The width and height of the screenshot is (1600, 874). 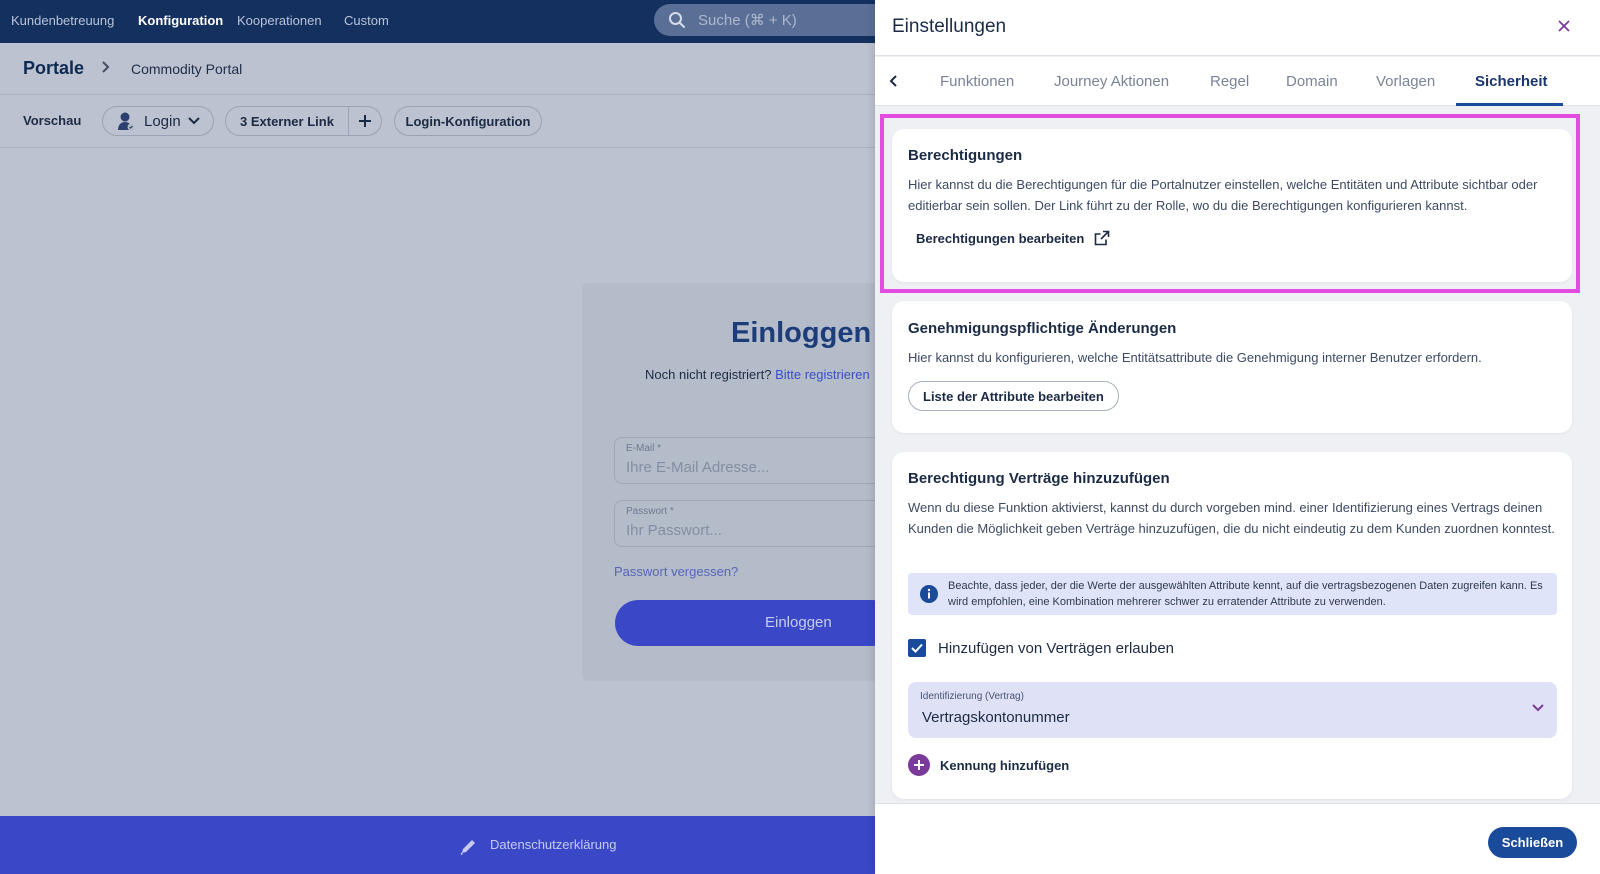 What do you see at coordinates (822, 374) in the screenshot?
I see `register-link: Bitte registrieren` at bounding box center [822, 374].